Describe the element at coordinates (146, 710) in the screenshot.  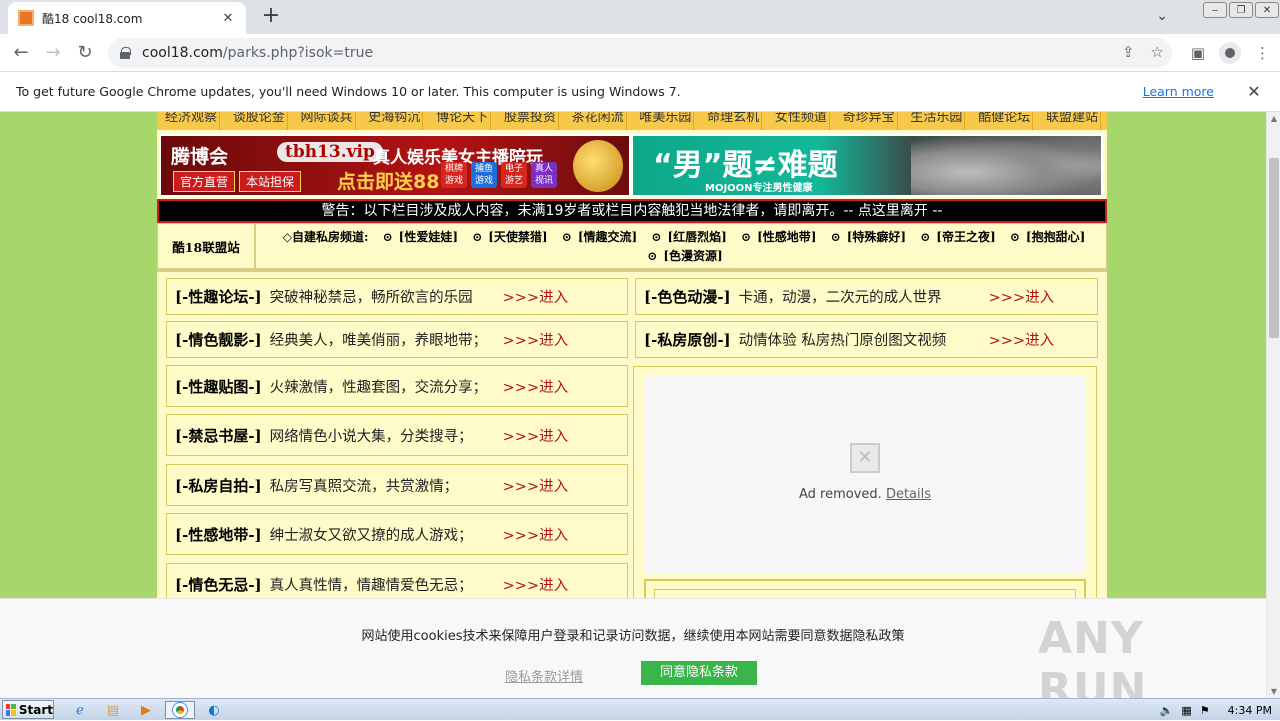
I see `media-player-icon: ▶` at that location.